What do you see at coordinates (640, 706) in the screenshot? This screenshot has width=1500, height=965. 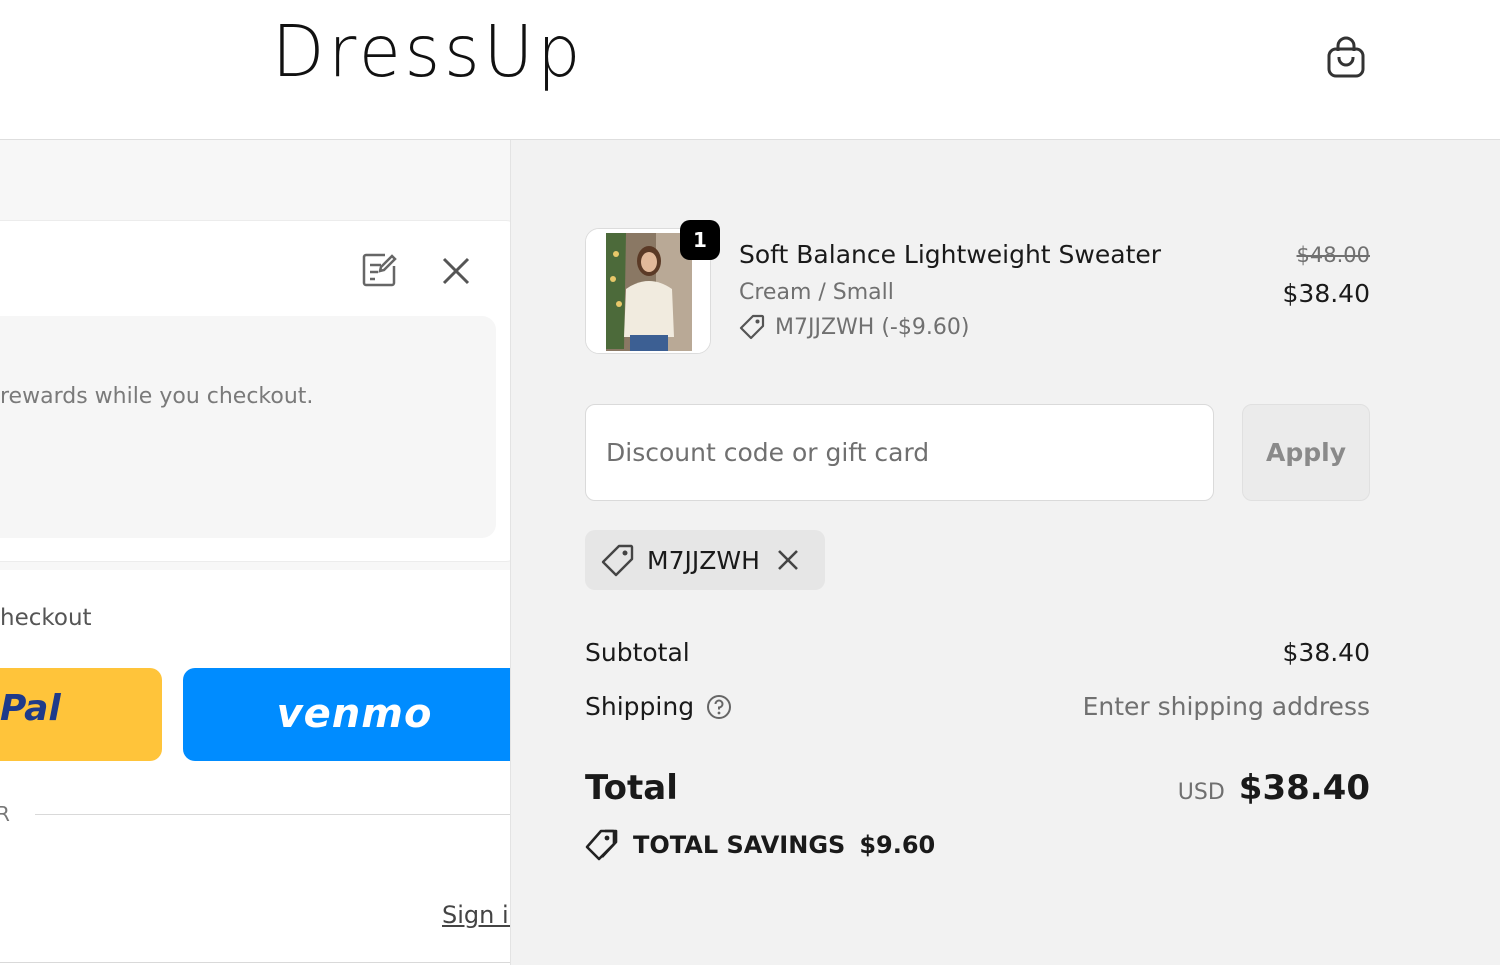 I see `shipping-label: Shipping` at bounding box center [640, 706].